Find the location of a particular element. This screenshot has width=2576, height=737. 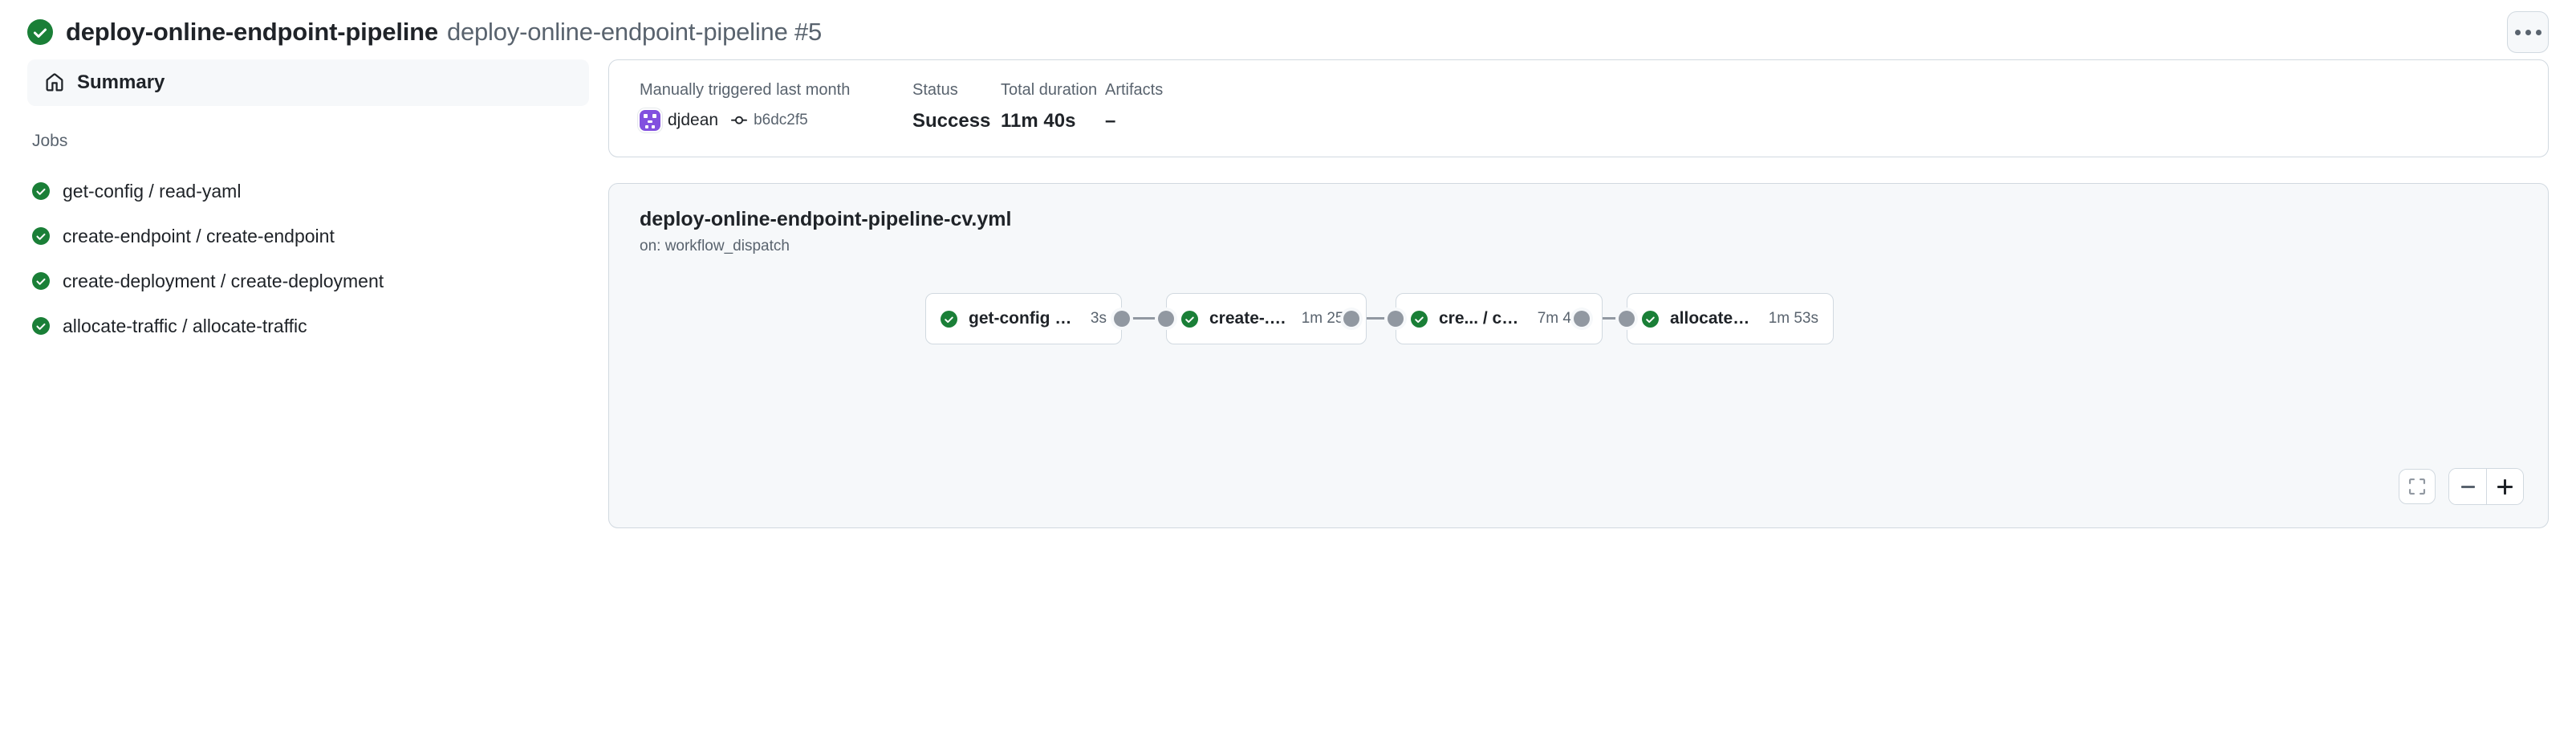

graph-node-create-deployment: cre... / create-deployment 7m 44s is located at coordinates (1499, 318).